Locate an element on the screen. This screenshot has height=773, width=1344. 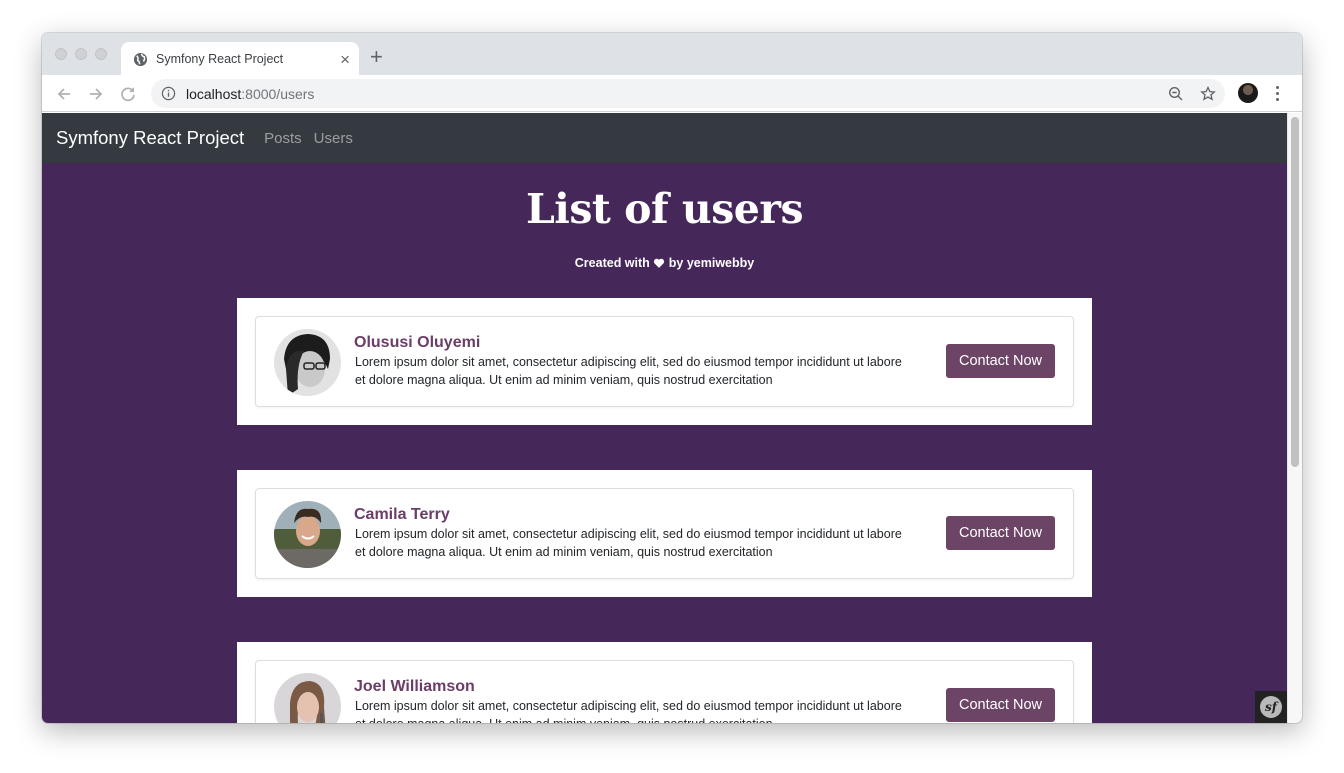
globe-icon is located at coordinates (140, 59).